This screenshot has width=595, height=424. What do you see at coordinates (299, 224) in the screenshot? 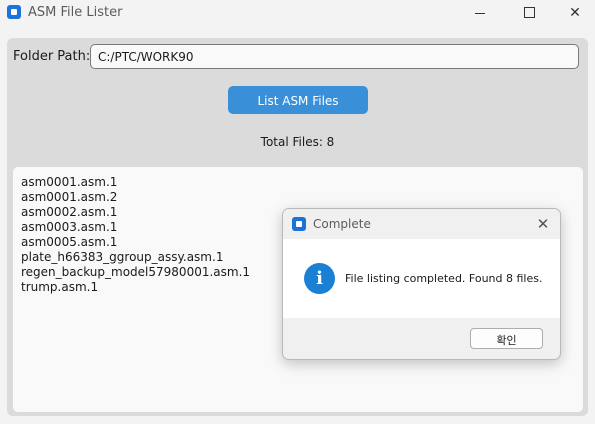
I see `dialog-app-icon` at bounding box center [299, 224].